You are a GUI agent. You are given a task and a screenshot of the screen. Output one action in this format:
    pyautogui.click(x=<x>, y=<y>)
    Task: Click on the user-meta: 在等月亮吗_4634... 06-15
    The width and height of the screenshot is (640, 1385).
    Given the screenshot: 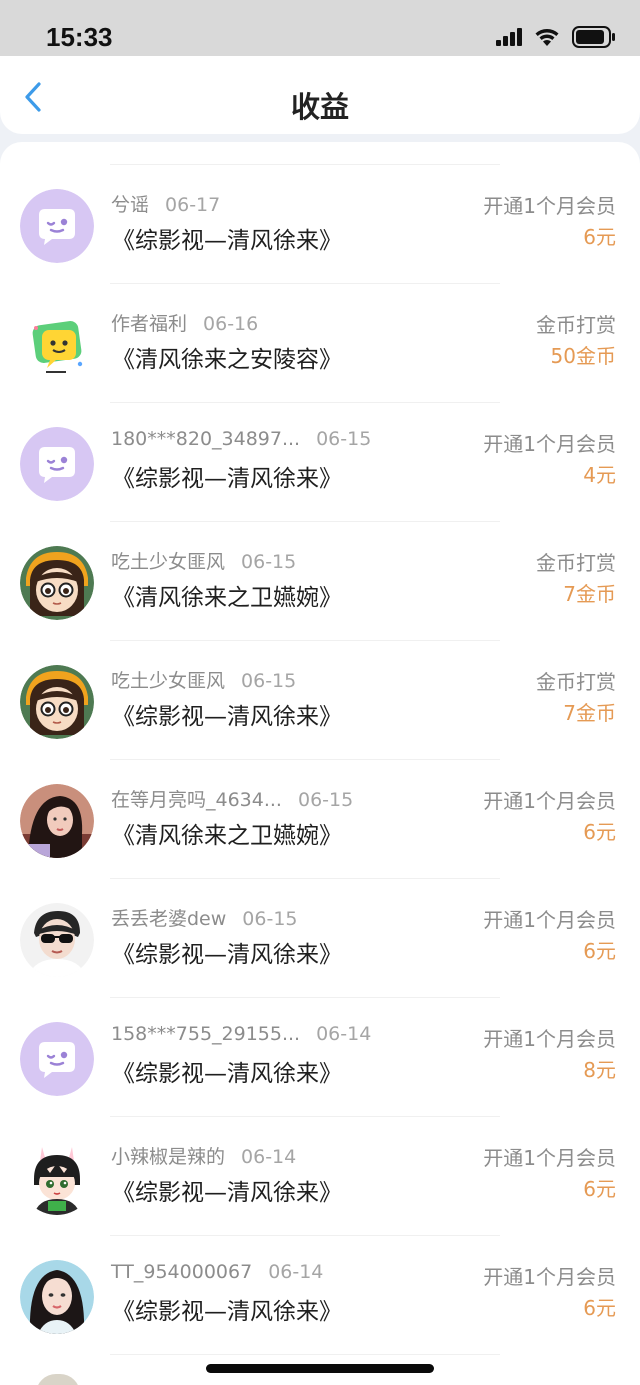 What is the action you would take?
    pyautogui.click(x=232, y=798)
    